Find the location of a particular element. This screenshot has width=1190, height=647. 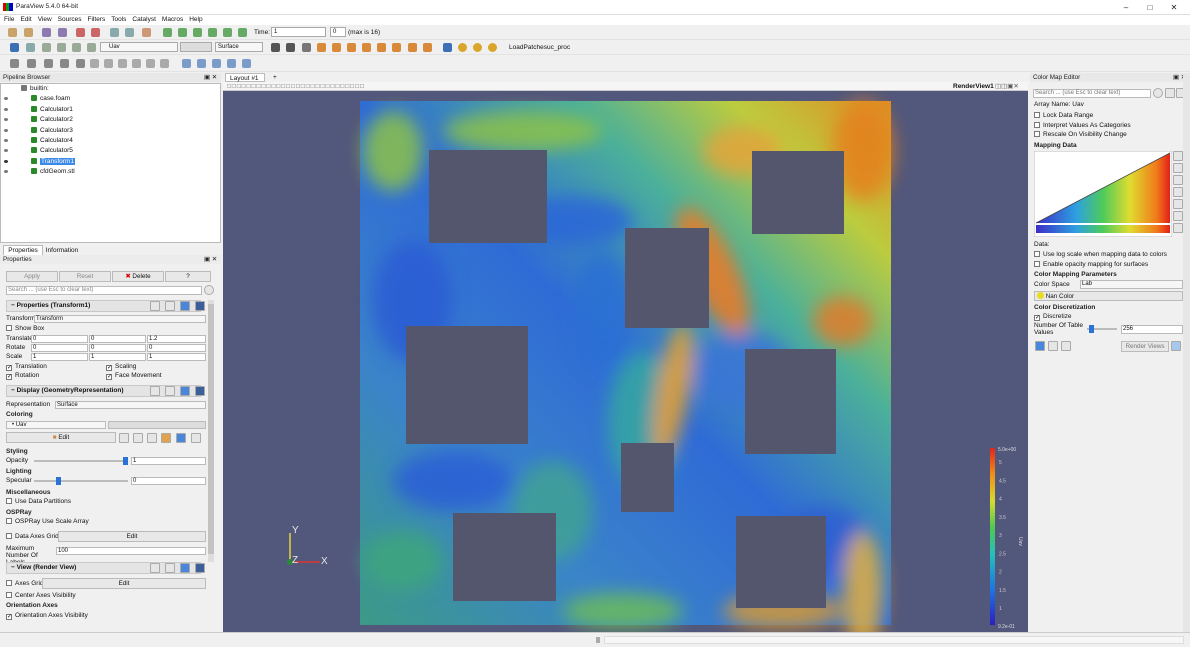

close-icon: ✕ is located at coordinates (1174, 7).